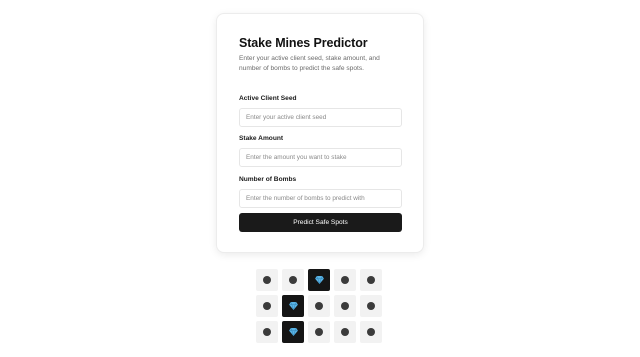  I want to click on client-seed-label: Active Client Seed, so click(268, 98).